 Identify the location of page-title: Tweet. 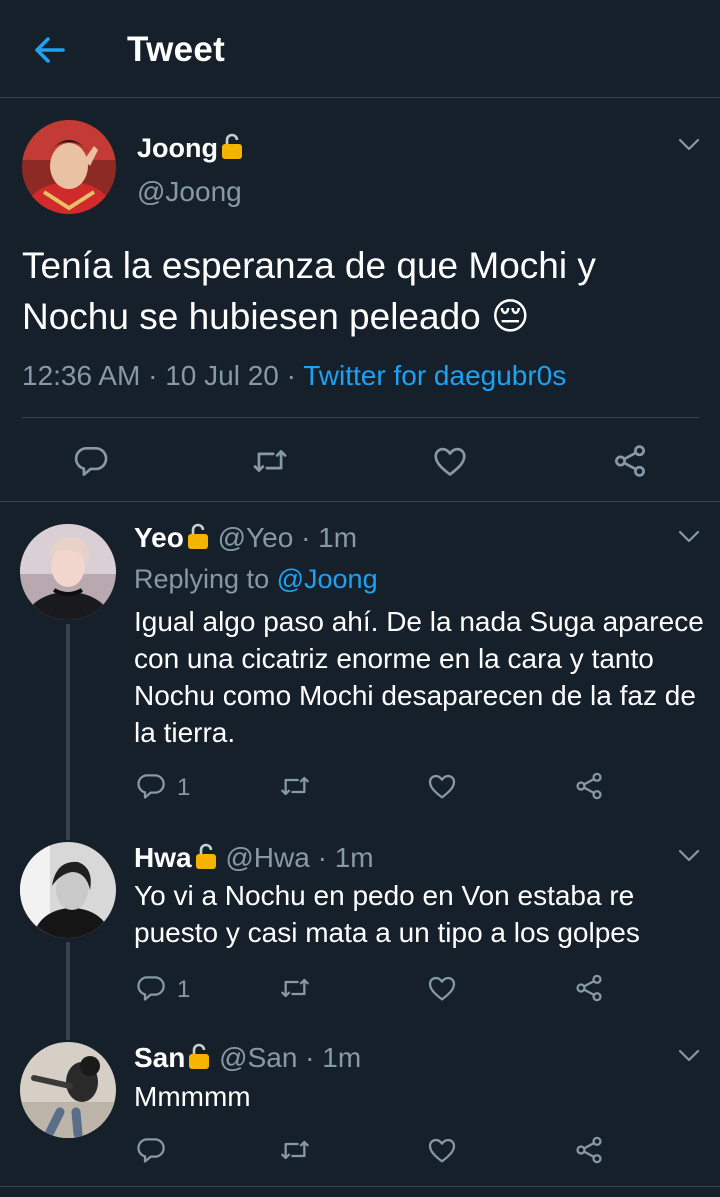
(176, 49).